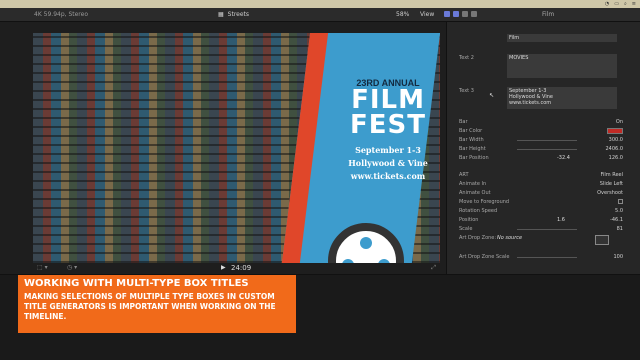 The height and width of the screenshot is (360, 640). I want to click on fullscreen-icon: ⤢, so click(433, 268).